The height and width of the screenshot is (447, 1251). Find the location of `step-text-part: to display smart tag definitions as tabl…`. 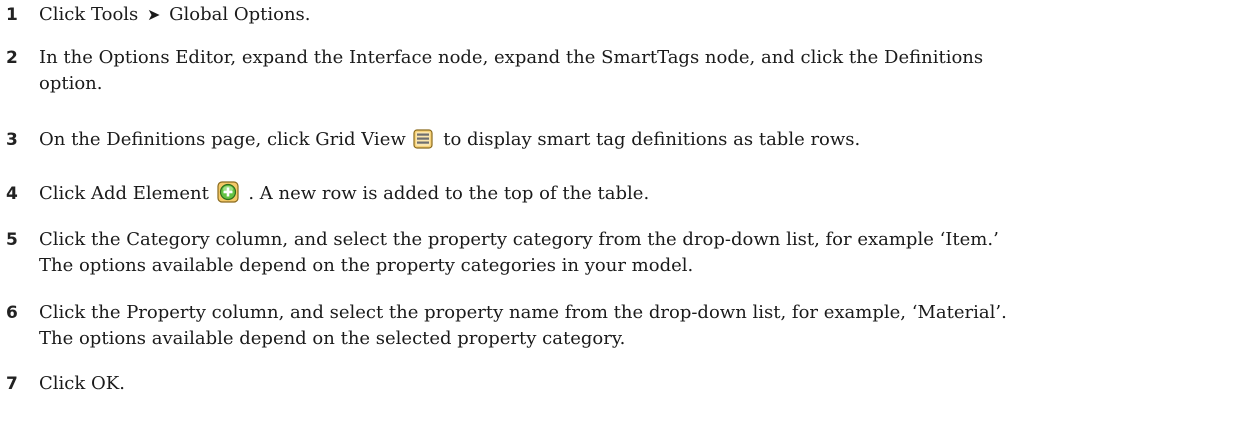

step-text-part: to display smart tag definitions as tabl… is located at coordinates (652, 139).